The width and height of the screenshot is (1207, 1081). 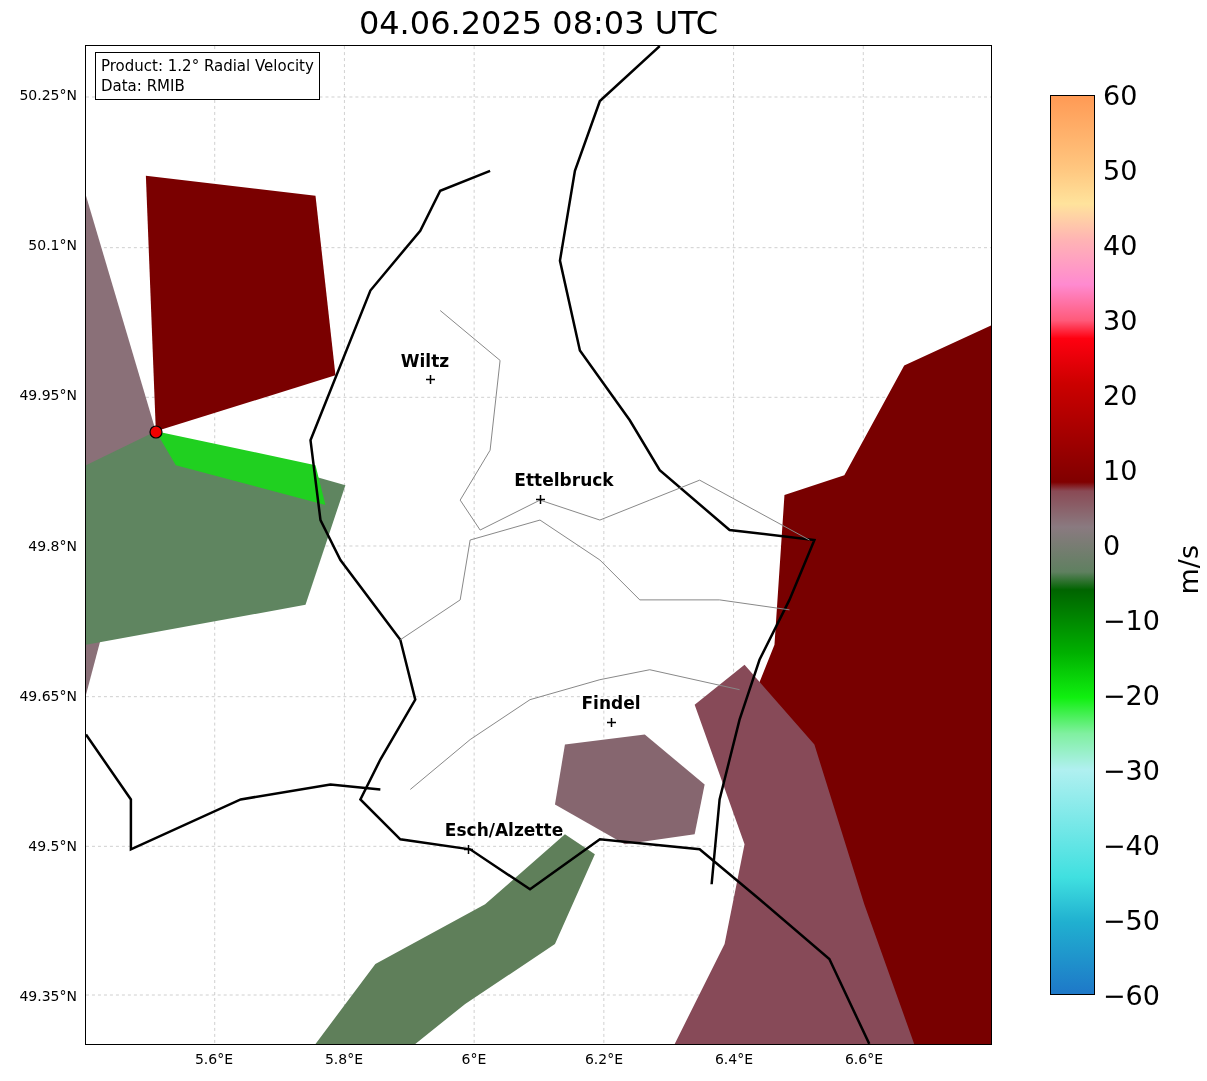 What do you see at coordinates (1188, 570) in the screenshot?
I see `colorbar-label: m/s` at bounding box center [1188, 570].